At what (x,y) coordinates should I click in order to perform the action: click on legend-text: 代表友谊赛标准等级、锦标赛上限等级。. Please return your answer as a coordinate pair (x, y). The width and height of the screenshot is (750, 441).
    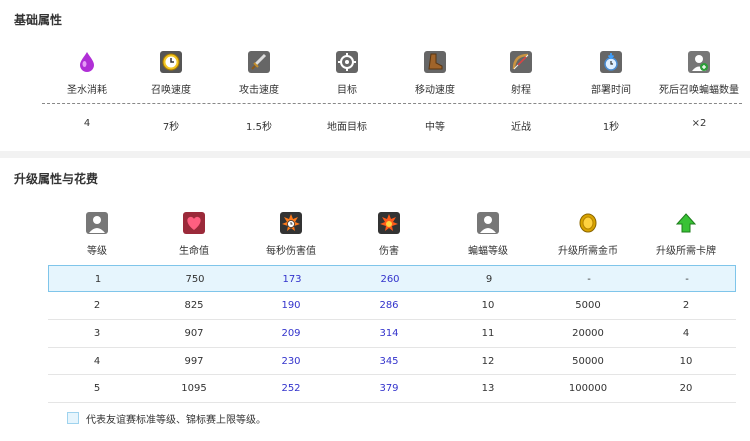
    Looking at the image, I should click on (176, 420).